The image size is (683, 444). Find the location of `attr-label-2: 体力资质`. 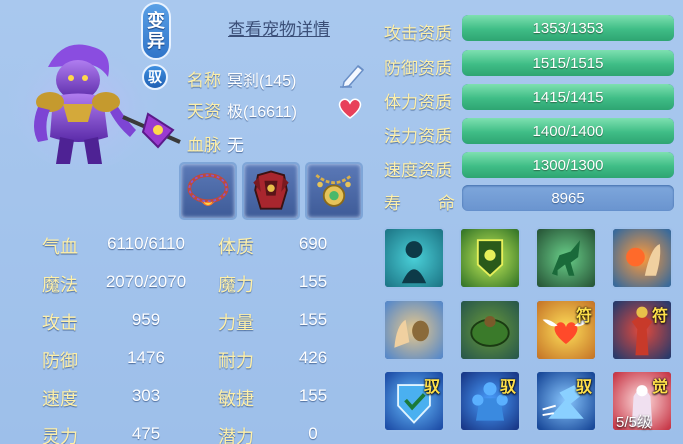

attr-label-2: 体力资质 is located at coordinates (418, 102).